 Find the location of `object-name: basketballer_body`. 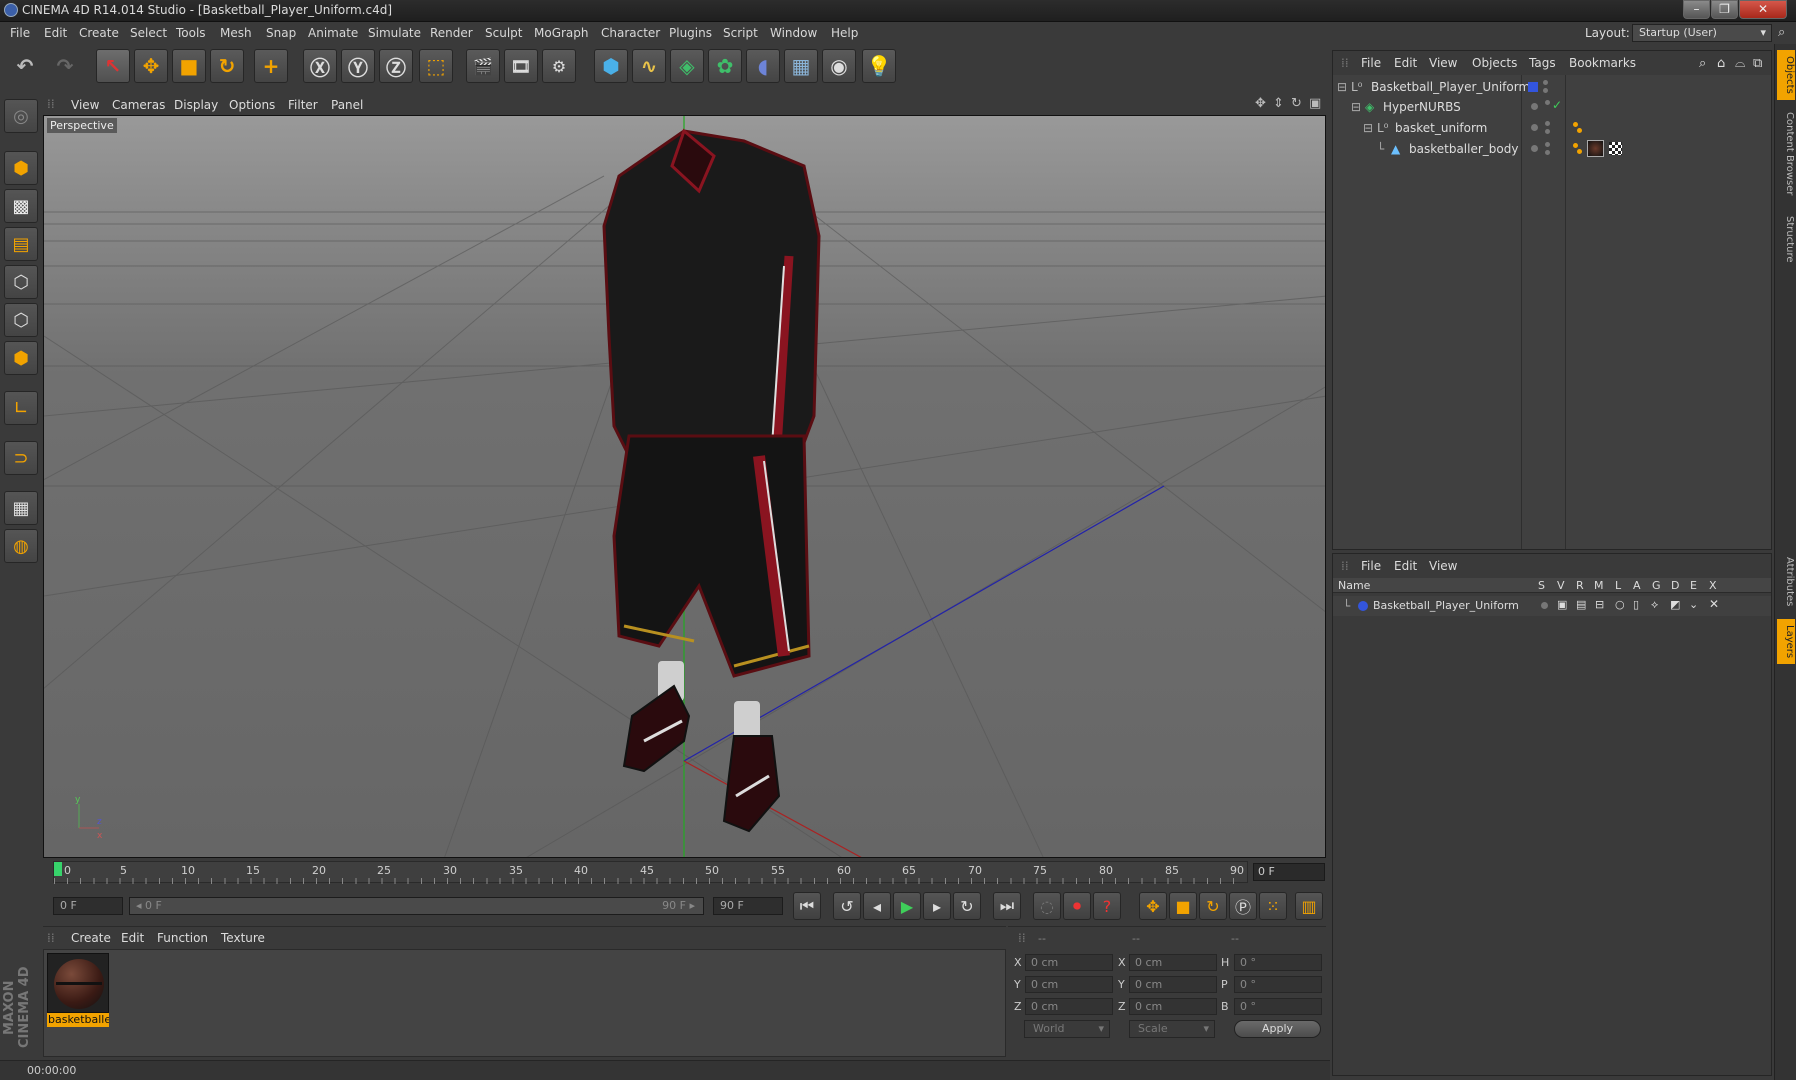

object-name: basketballer_body is located at coordinates (1463, 149).